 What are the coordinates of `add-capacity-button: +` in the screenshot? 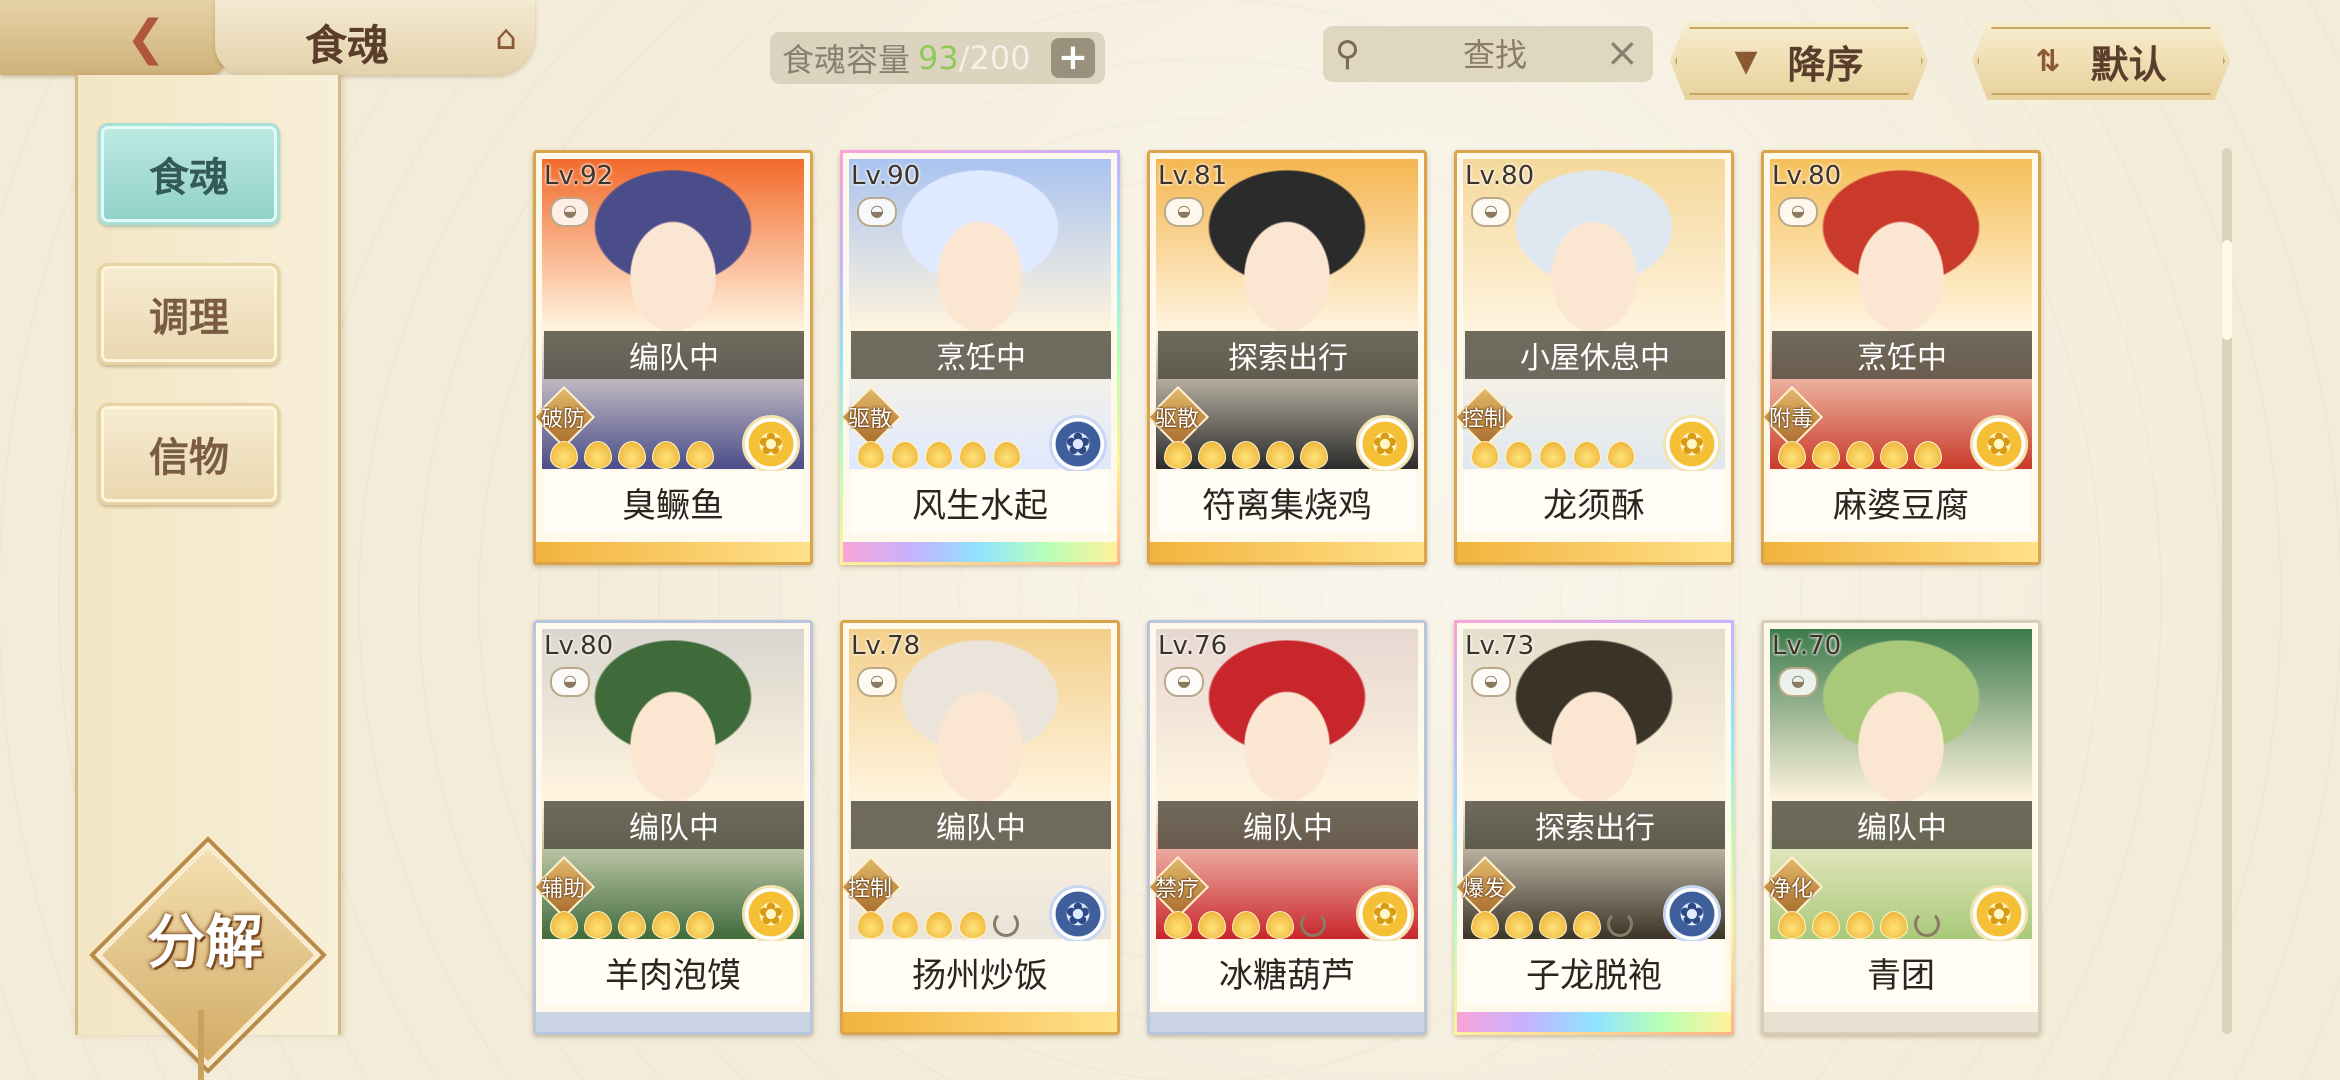 It's located at (1073, 58).